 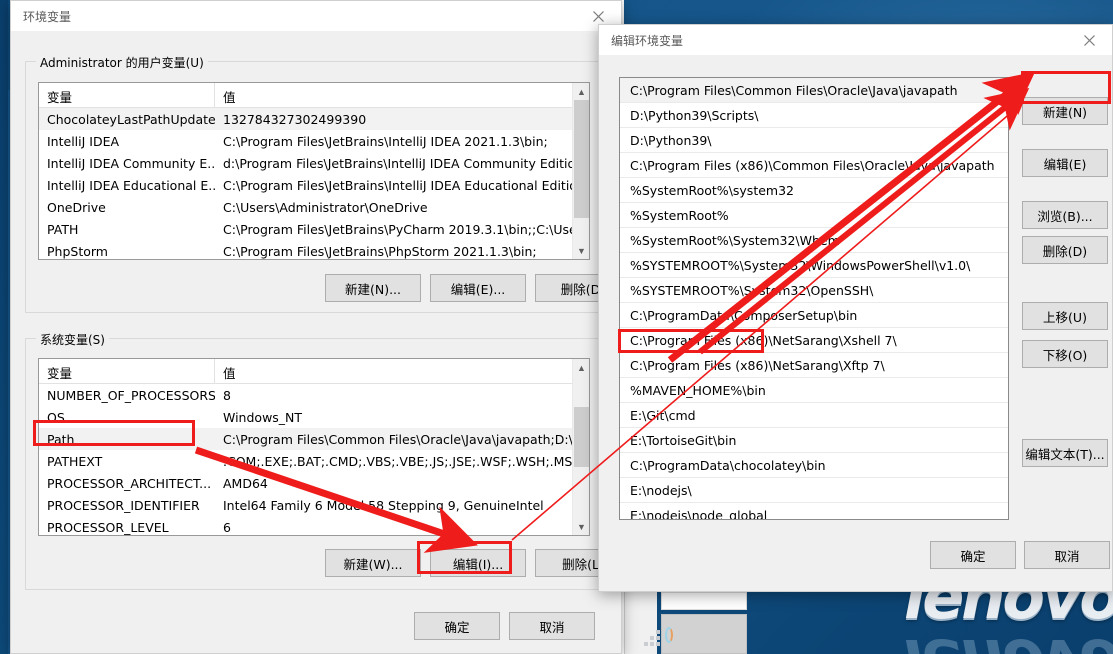 What do you see at coordinates (314, 483) in the screenshot?
I see `table-row: PROCESSOR_ARCHITECT... AMD64` at bounding box center [314, 483].